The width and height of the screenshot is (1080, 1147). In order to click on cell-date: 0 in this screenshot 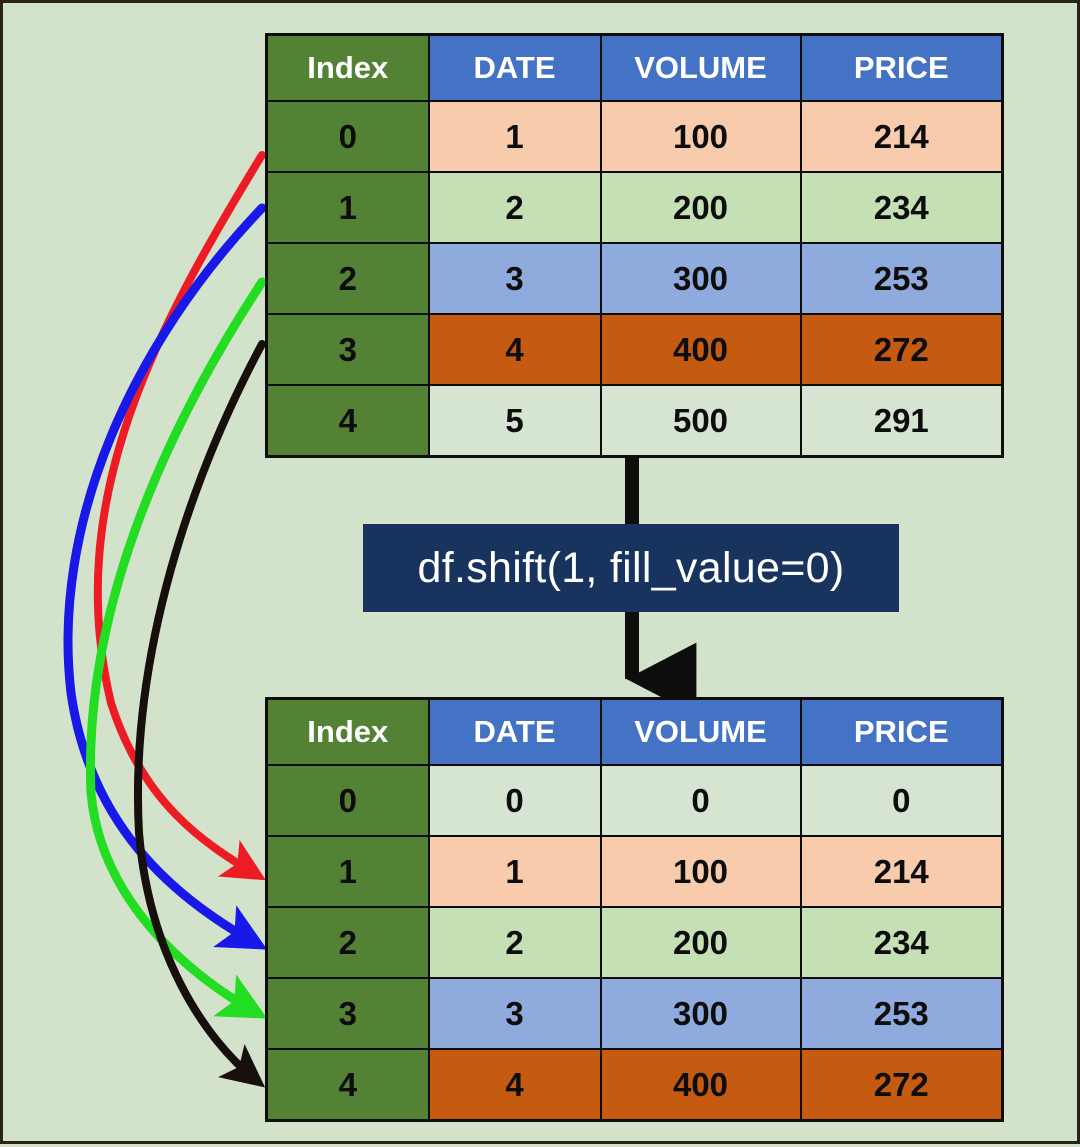, I will do `click(514, 800)`.